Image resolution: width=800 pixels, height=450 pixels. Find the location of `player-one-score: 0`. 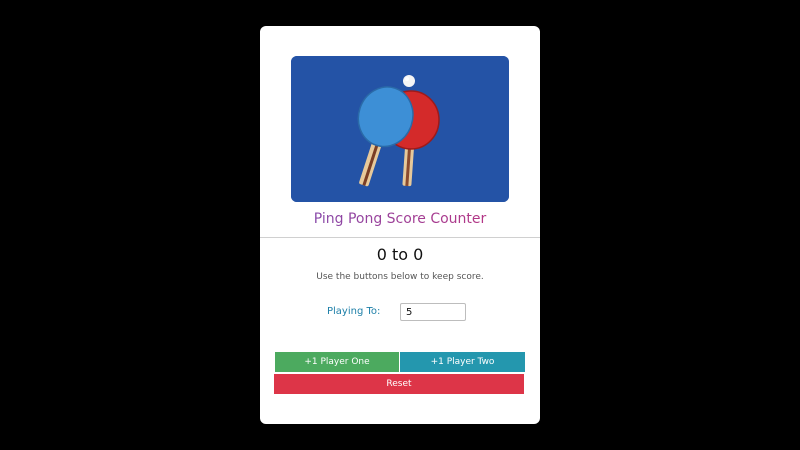

player-one-score: 0 is located at coordinates (381, 254).